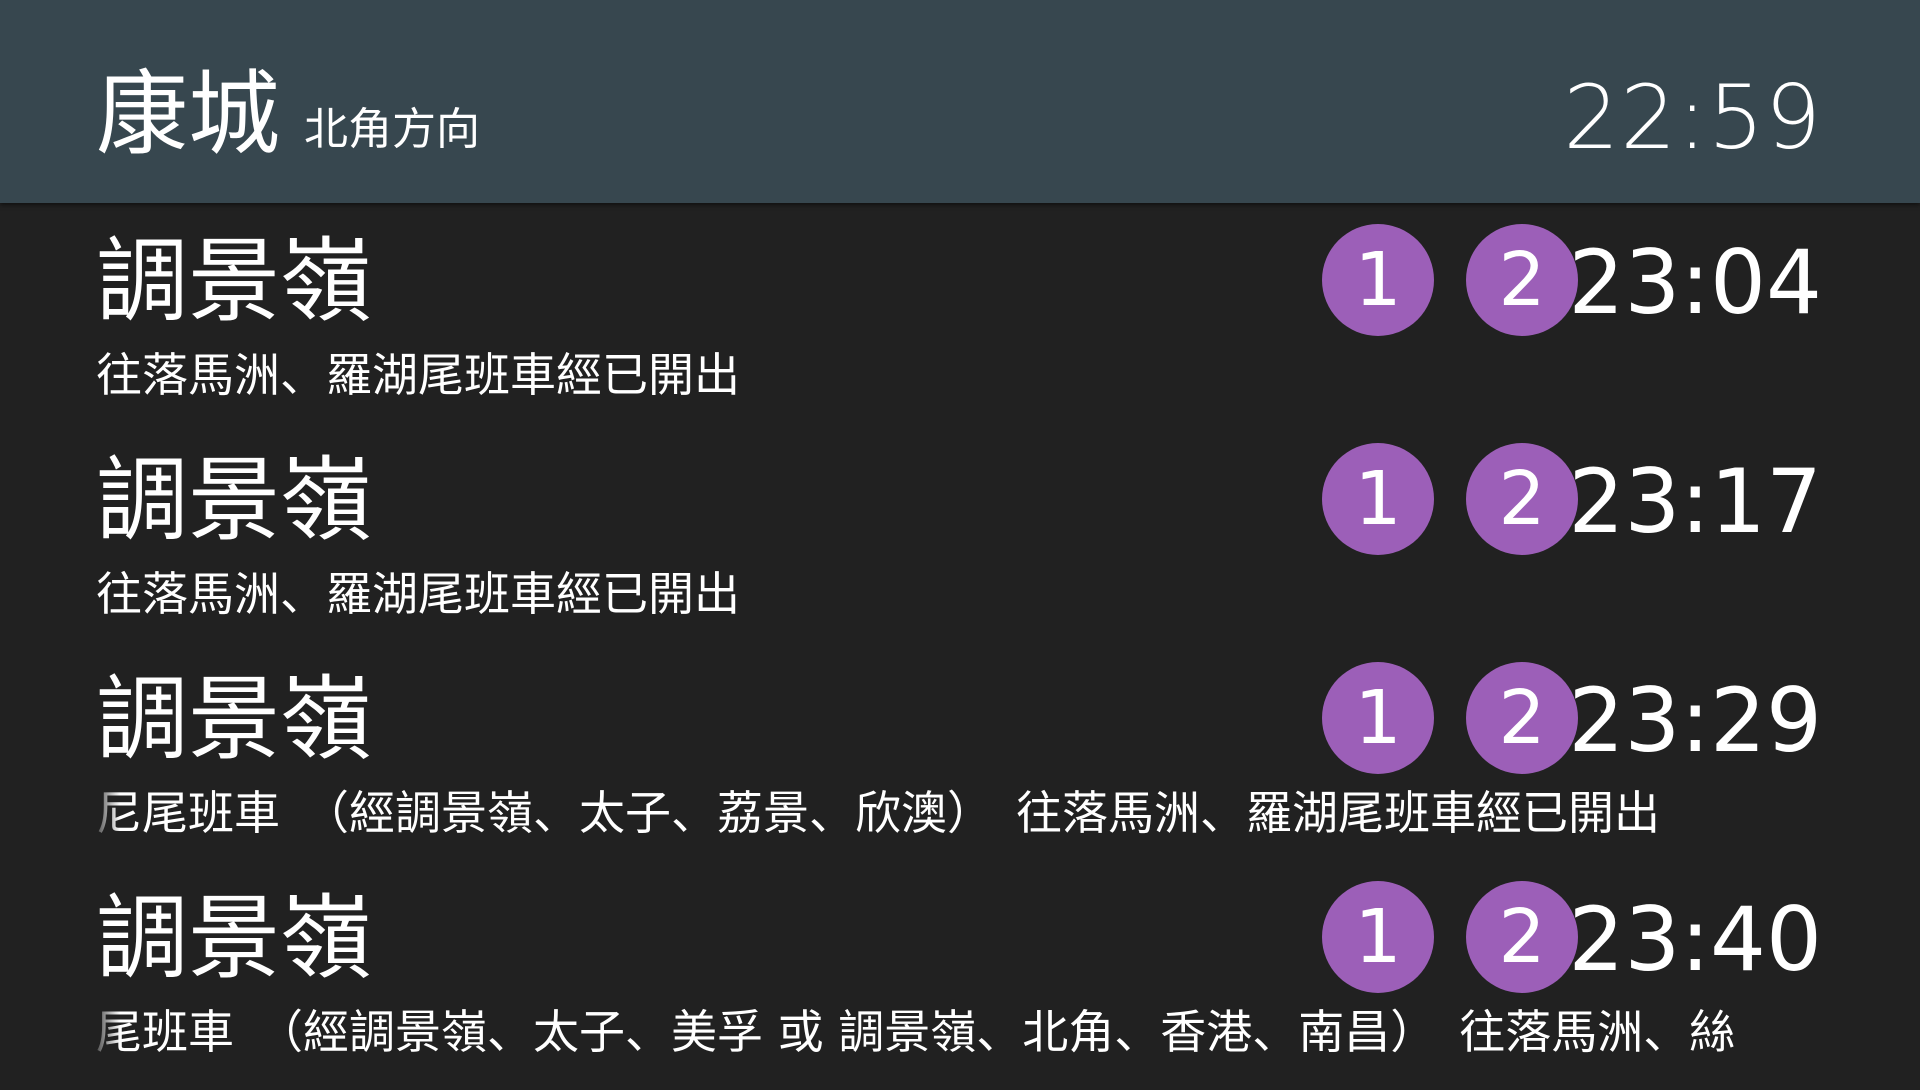  I want to click on departure-time: 23:29, so click(1695, 720).